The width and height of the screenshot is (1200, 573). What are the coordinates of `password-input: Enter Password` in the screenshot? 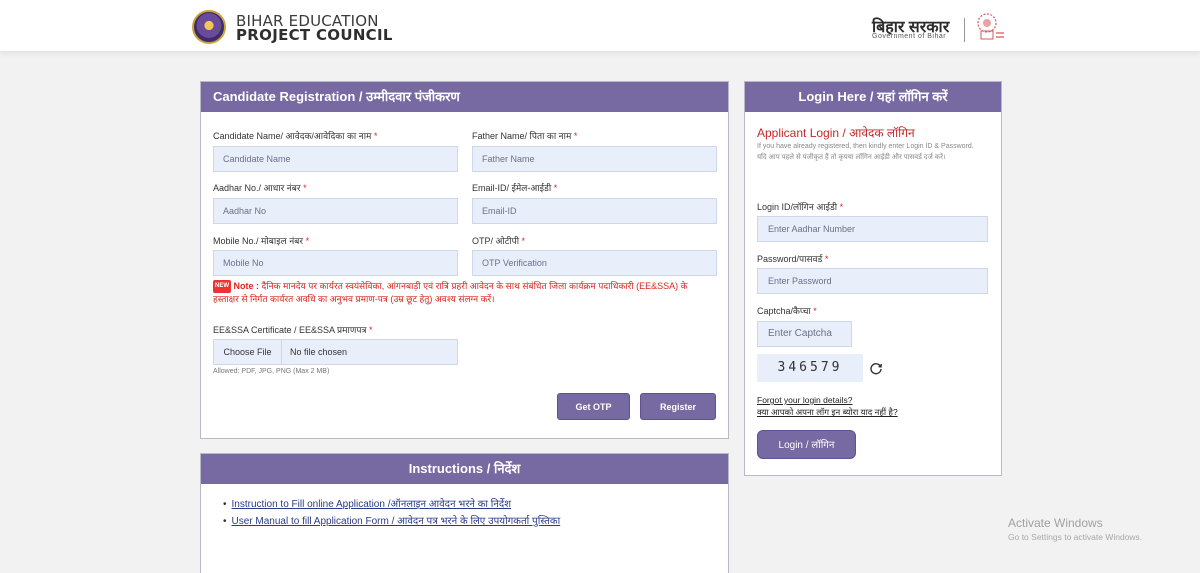 It's located at (872, 281).